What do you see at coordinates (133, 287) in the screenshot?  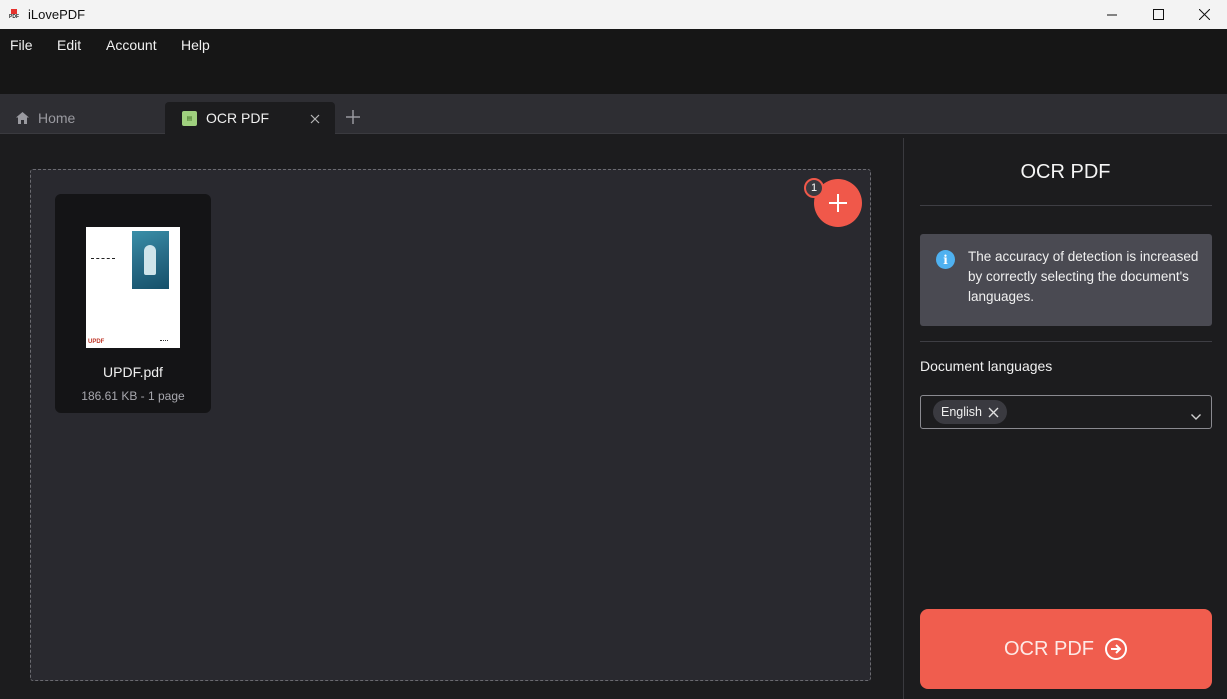 I see `file-thumbnail: UPDF` at bounding box center [133, 287].